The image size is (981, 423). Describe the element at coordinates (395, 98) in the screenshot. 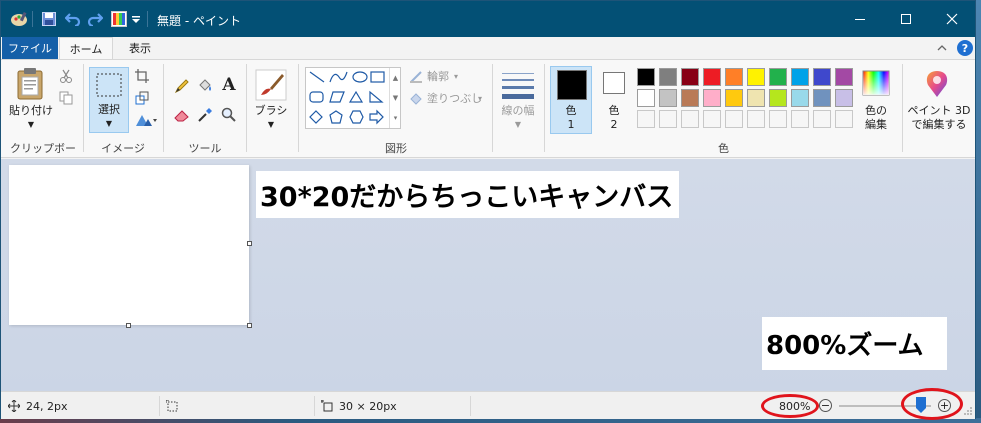

I see `shapes-scroll: ▲ ▼ ▾` at that location.